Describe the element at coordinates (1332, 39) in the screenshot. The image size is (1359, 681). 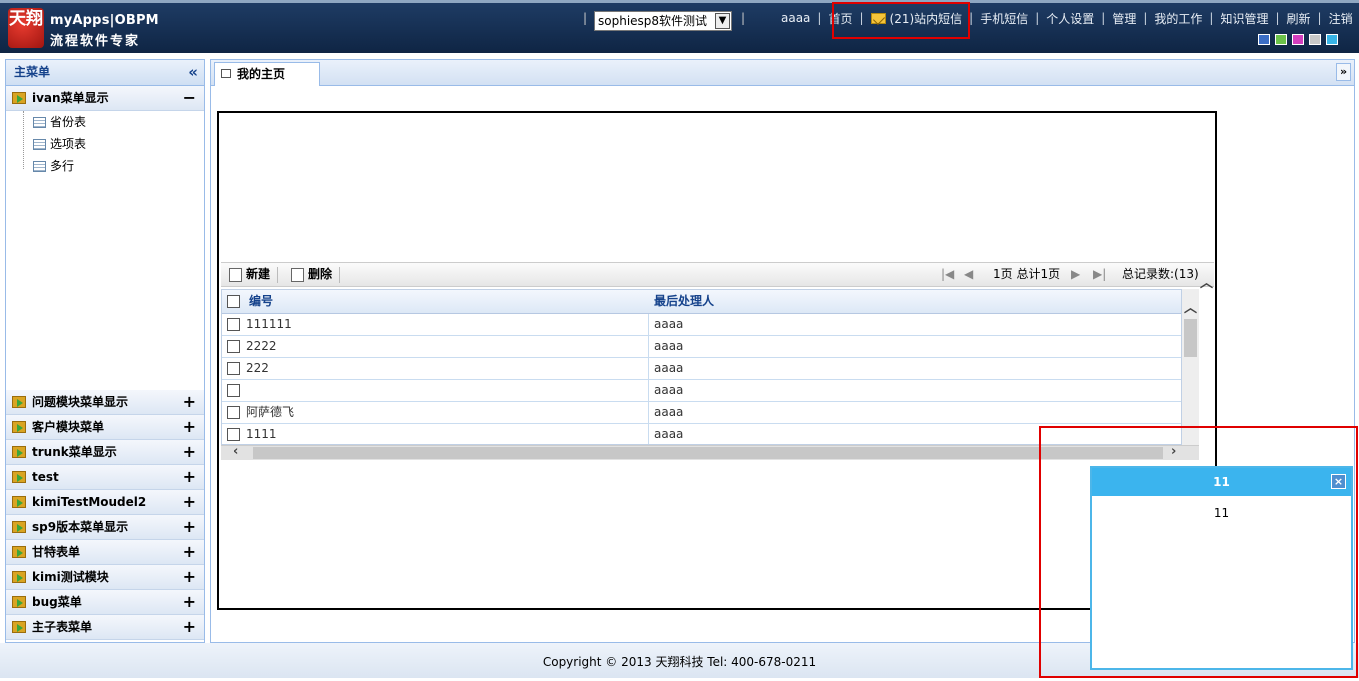
I see `theme-swatch-cyan` at that location.